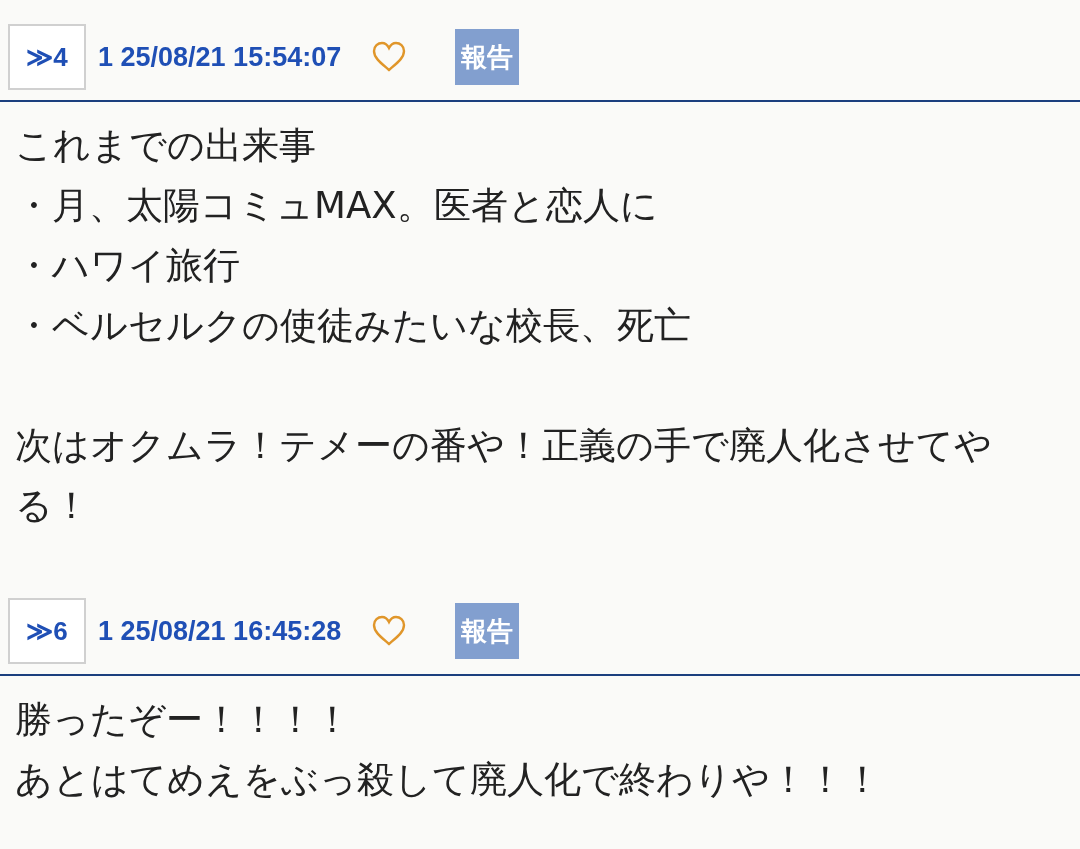  I want to click on post-header: 1 25/08/21 15:54:07, so click(220, 57).